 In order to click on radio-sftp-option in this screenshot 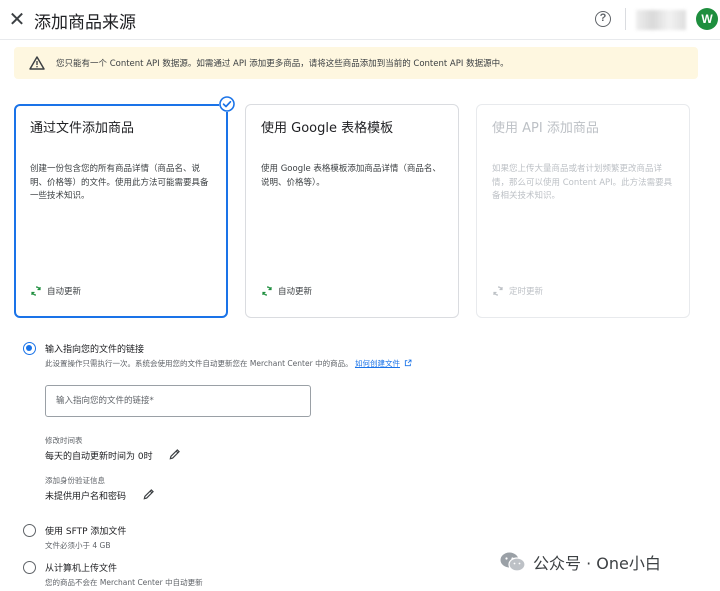, I will do `click(29, 530)`.